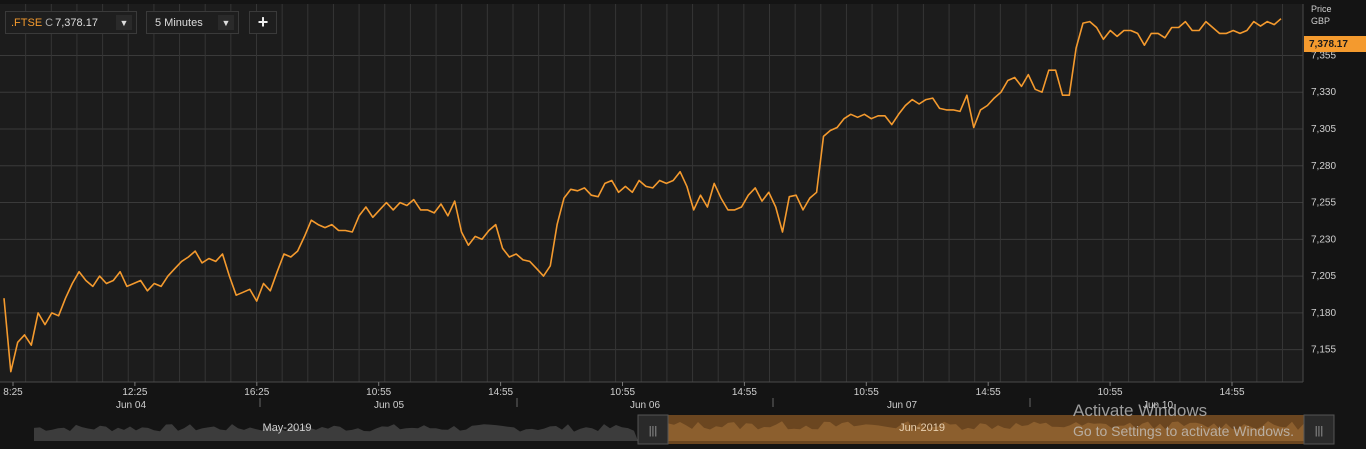  I want to click on price-axis-header: Price GBP, so click(1321, 15).